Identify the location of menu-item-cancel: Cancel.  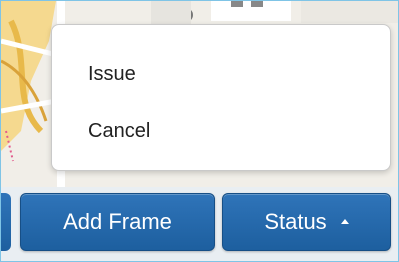
(119, 131).